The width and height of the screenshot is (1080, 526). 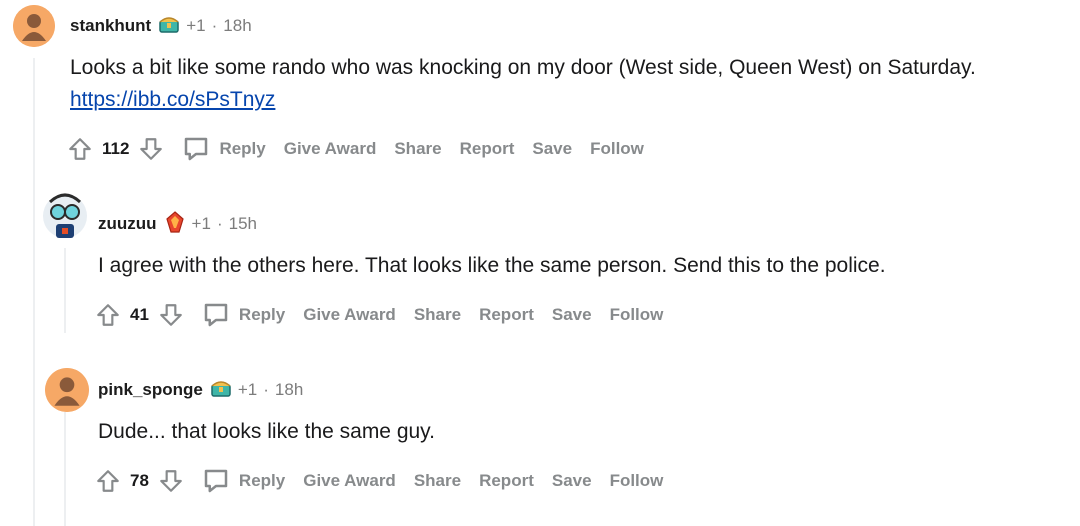 I want to click on comment-link: https://ibb.co/sPsTnyz, so click(x=565, y=100).